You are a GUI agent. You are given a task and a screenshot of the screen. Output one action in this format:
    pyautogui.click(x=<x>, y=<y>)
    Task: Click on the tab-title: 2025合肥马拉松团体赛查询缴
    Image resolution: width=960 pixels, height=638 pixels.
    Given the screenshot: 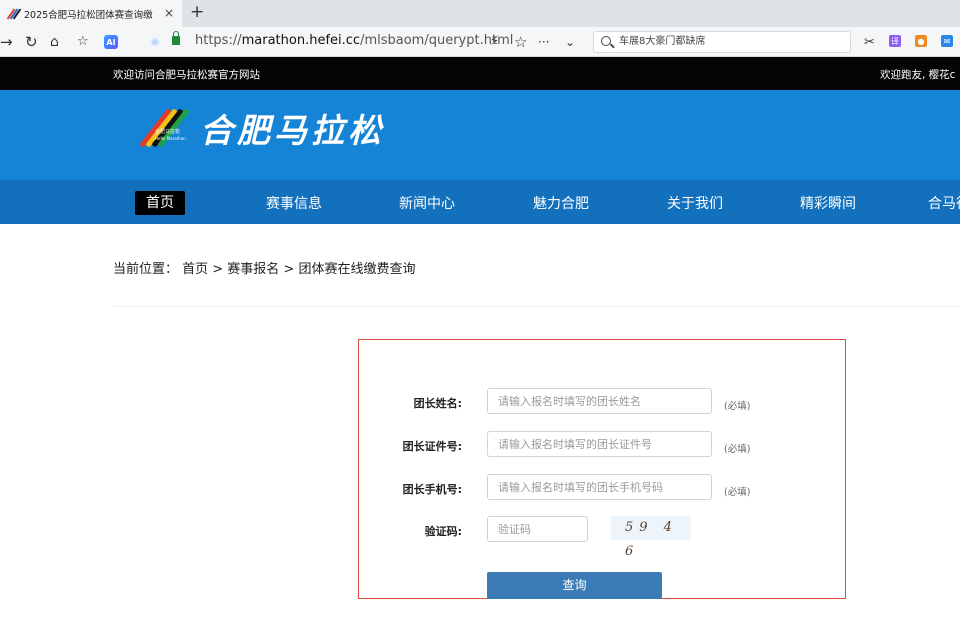 What is the action you would take?
    pyautogui.click(x=88, y=15)
    